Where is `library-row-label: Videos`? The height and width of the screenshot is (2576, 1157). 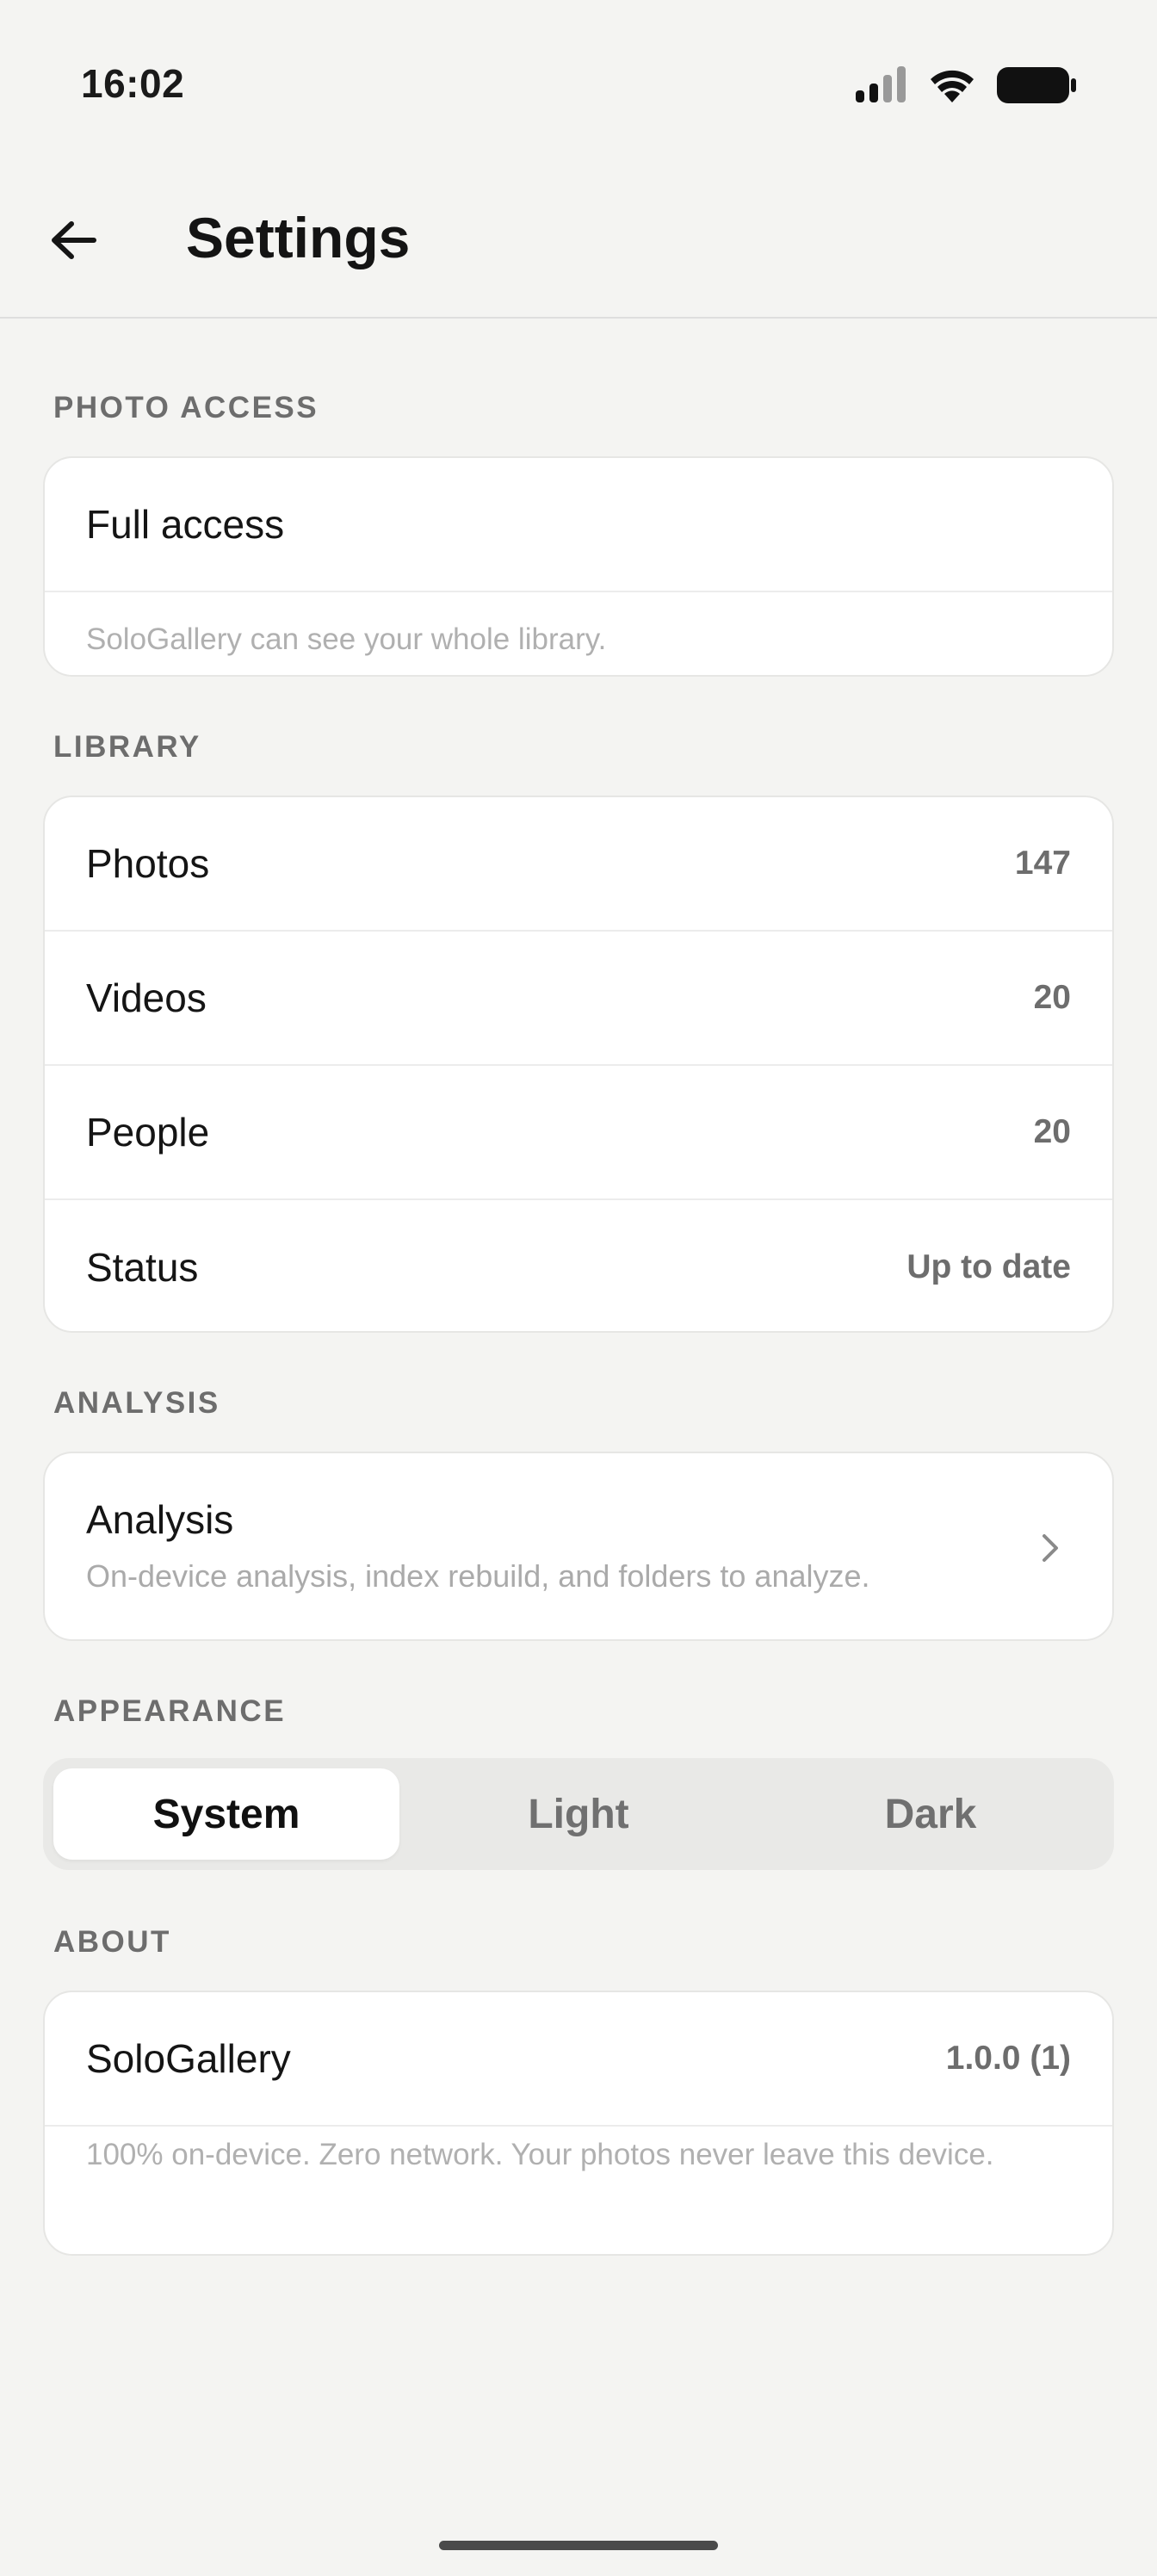
library-row-label: Videos is located at coordinates (146, 998).